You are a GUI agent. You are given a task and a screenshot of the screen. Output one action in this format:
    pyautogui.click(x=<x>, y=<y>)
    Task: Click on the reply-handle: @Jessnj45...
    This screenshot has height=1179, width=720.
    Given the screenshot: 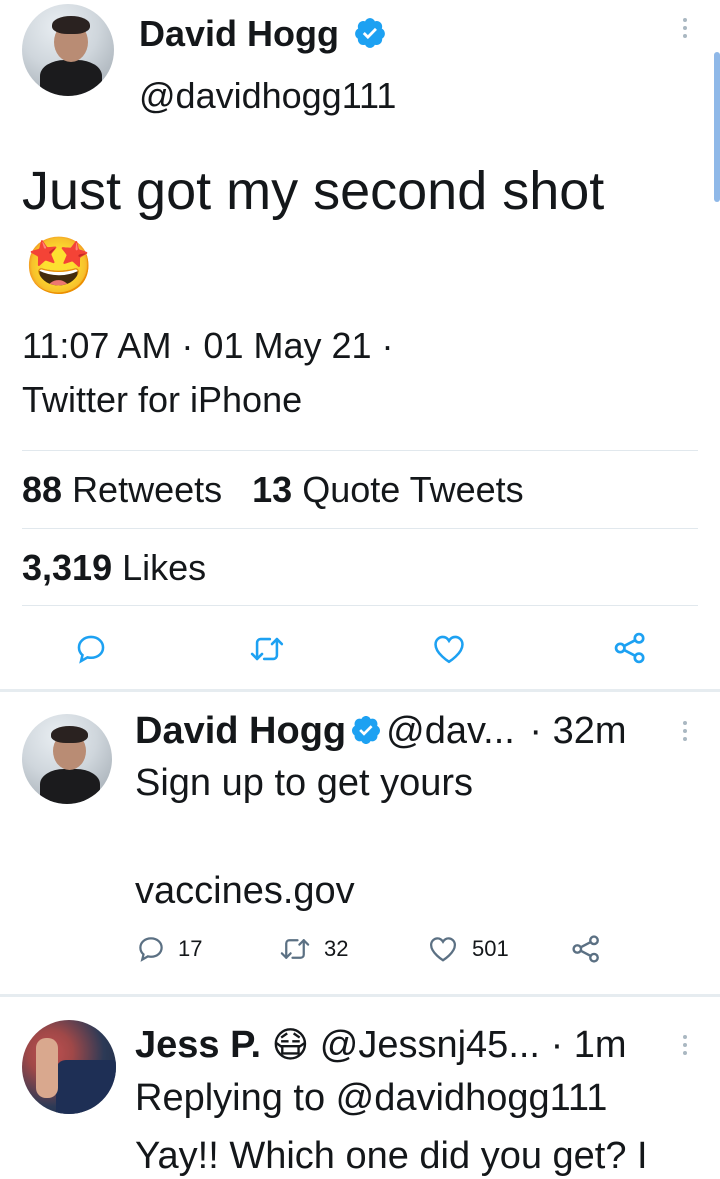 What is the action you would take?
    pyautogui.click(x=430, y=1045)
    